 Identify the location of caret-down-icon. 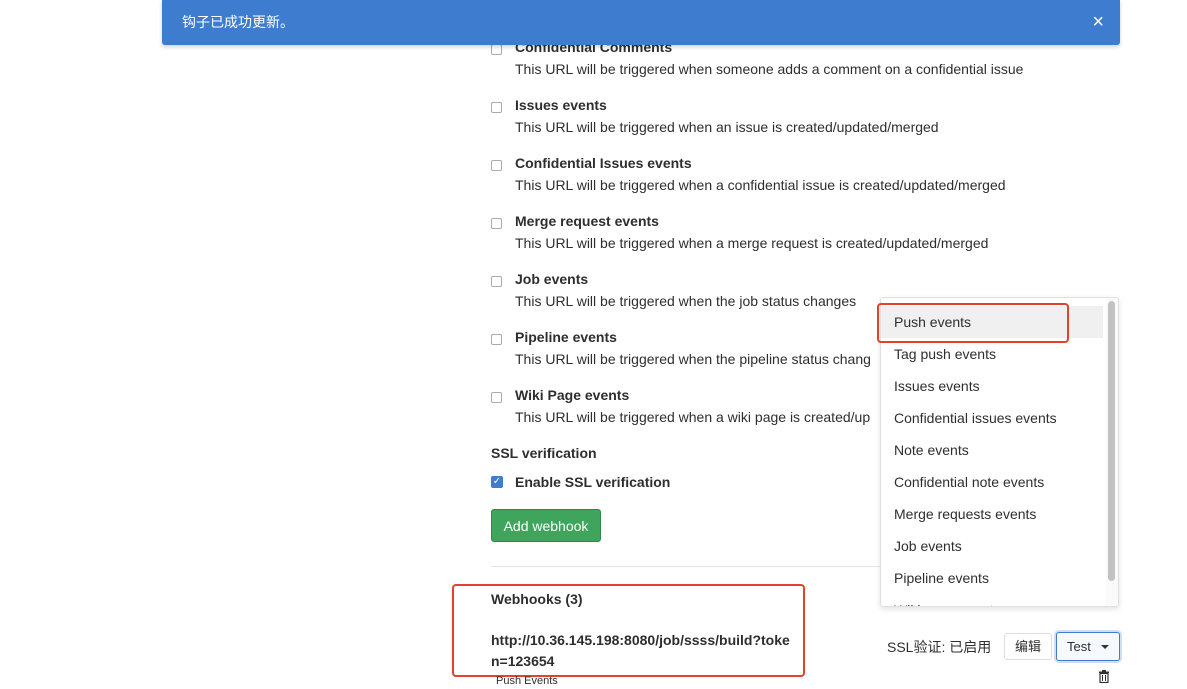
(1105, 647).